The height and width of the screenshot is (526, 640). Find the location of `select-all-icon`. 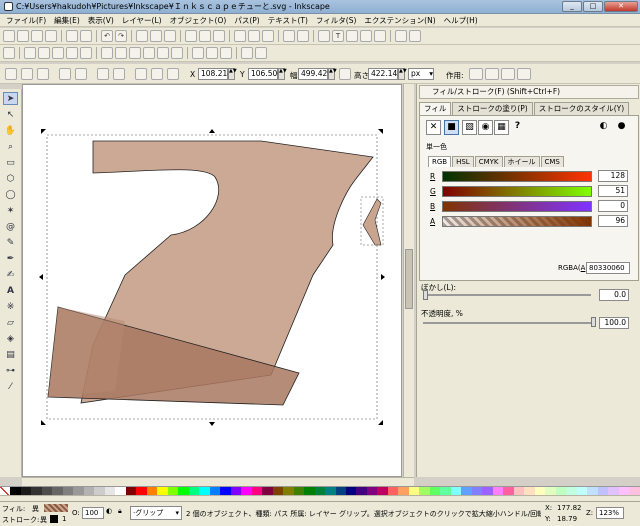

select-all-icon is located at coordinates (11, 74).